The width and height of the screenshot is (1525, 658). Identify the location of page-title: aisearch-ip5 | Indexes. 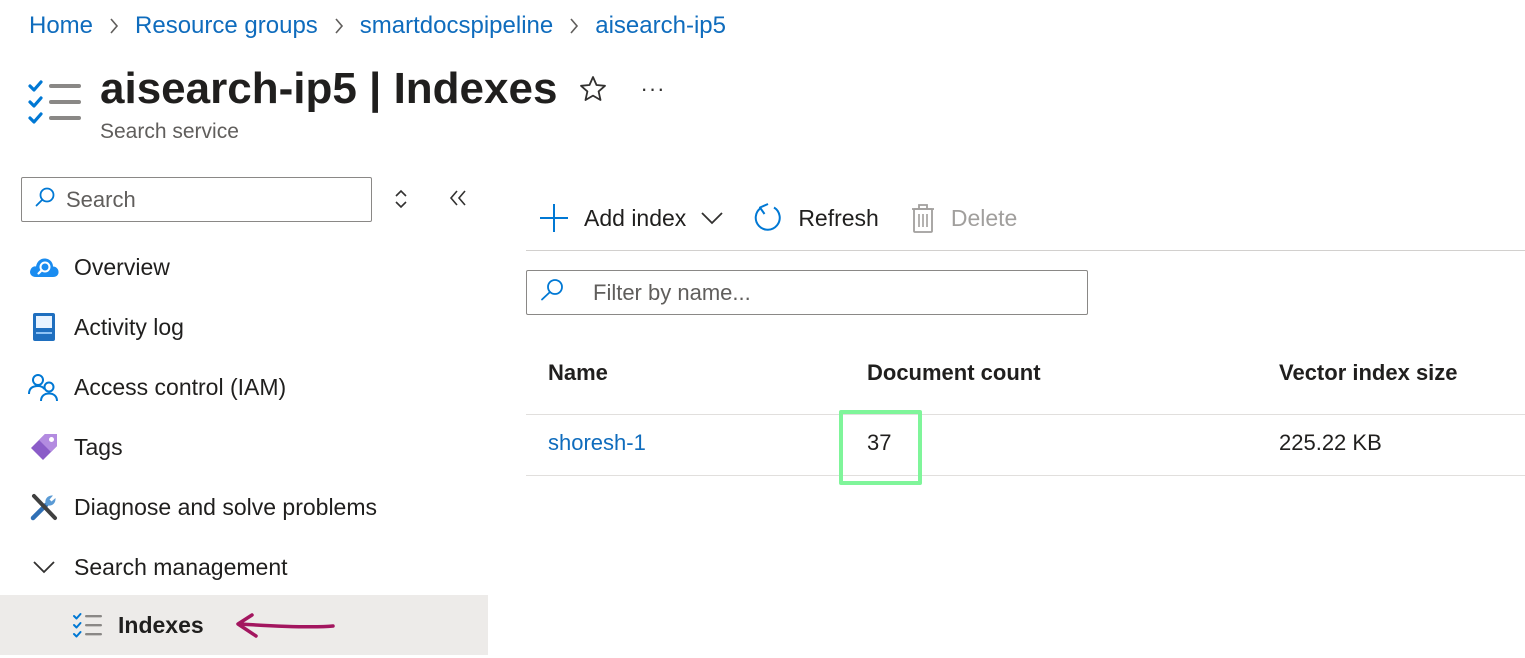
(328, 89).